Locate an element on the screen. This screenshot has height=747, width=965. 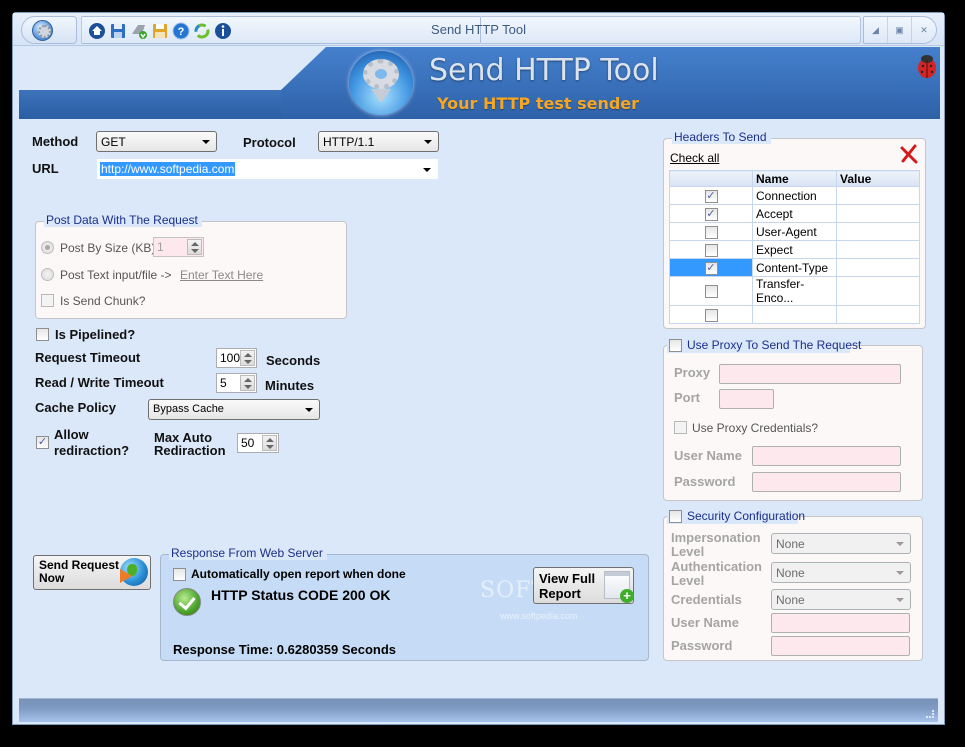
column-header-name: Name is located at coordinates (794, 178).